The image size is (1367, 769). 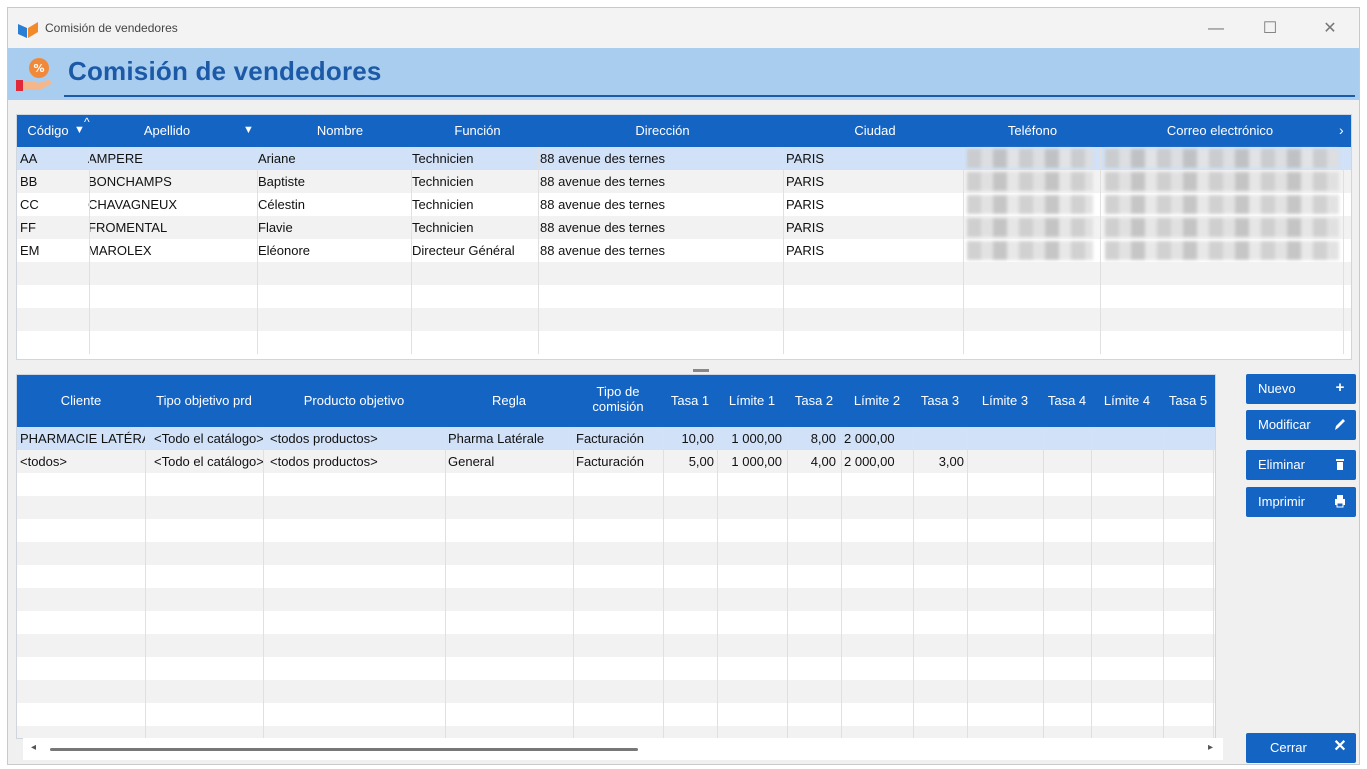 I want to click on scrollbar-thumb, so click(x=344, y=749).